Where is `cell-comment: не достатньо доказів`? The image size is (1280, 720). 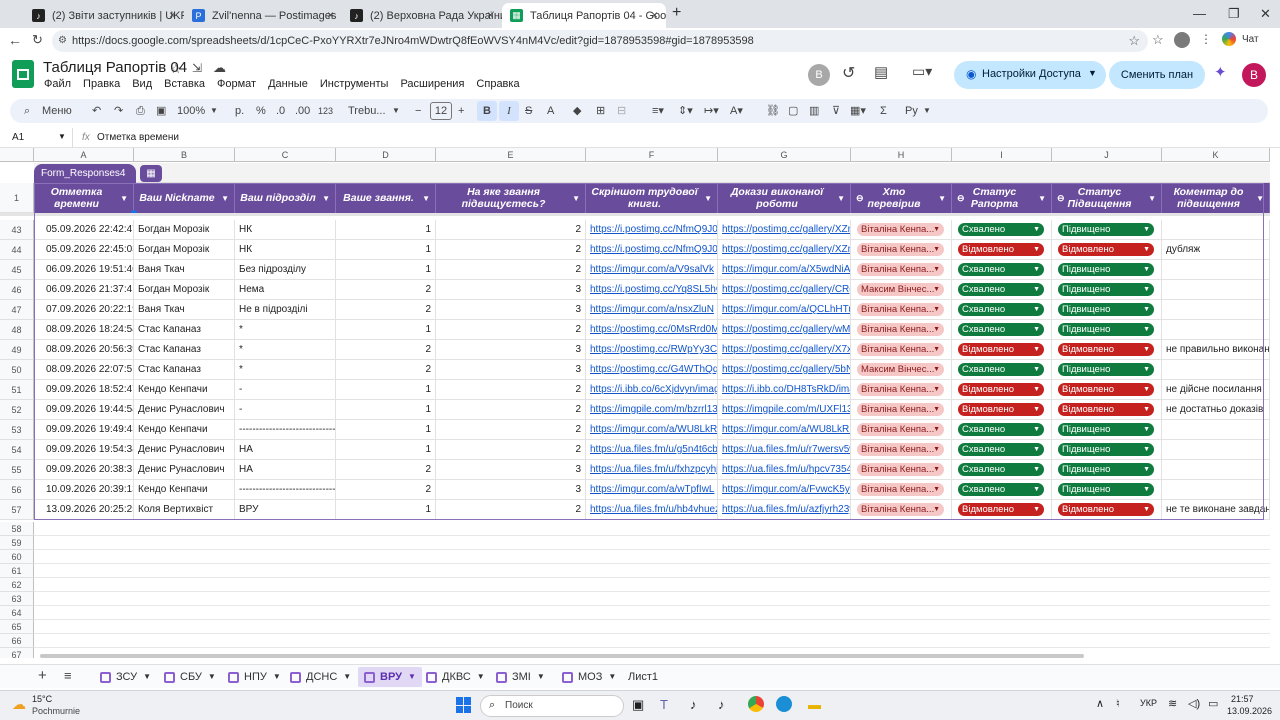 cell-comment: не достатньо доказів is located at coordinates (1216, 410).